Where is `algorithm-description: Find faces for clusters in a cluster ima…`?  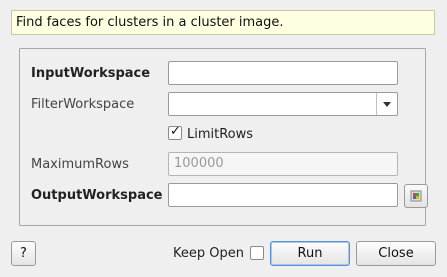 algorithm-description: Find faces for clusters in a cluster ima… is located at coordinates (223, 22).